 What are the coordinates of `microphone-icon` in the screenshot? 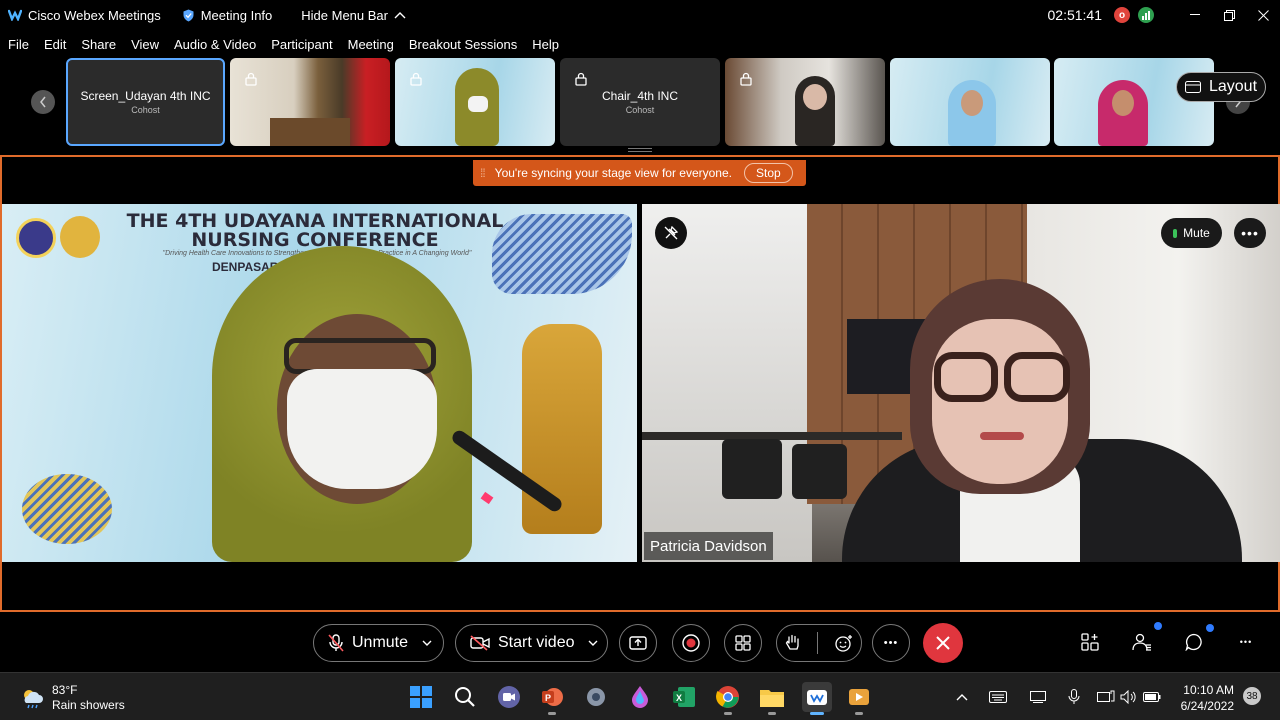 It's located at (1074, 696).